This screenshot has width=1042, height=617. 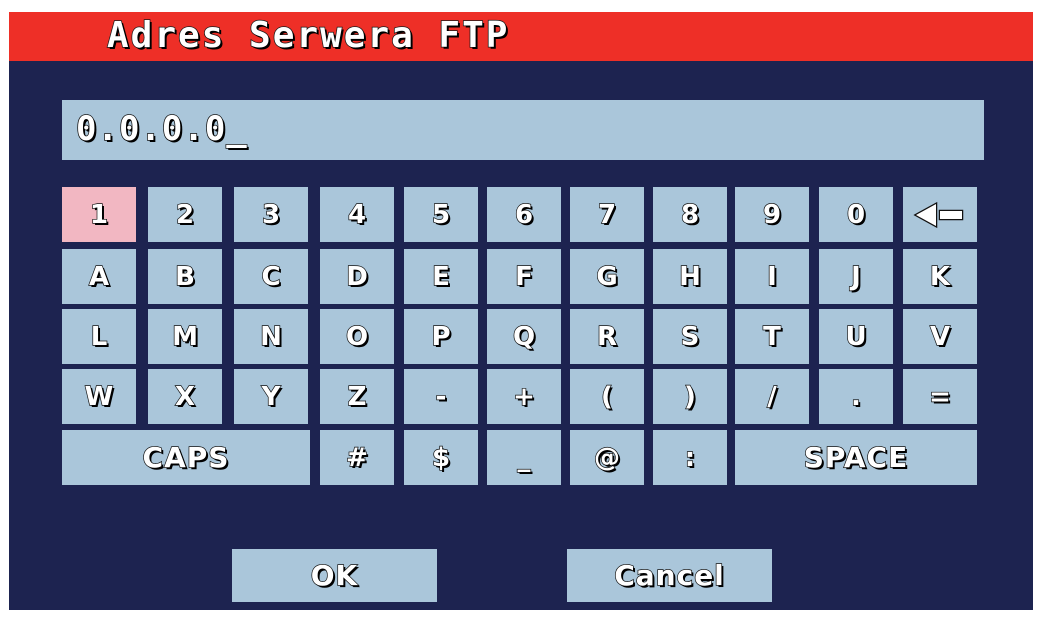 What do you see at coordinates (271, 336) in the screenshot?
I see `key-n: N` at bounding box center [271, 336].